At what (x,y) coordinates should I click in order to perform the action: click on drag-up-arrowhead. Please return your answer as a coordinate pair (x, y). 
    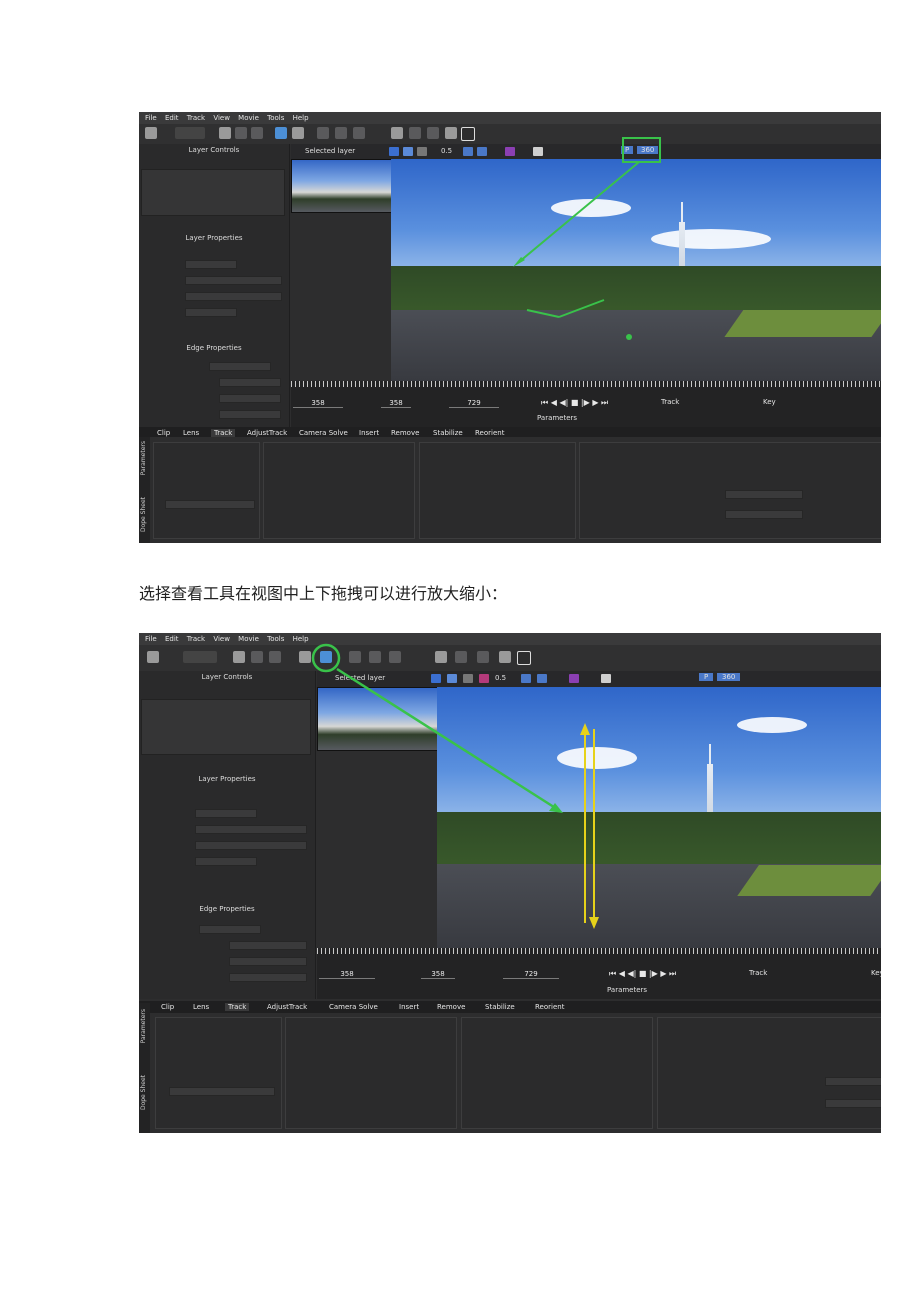
    Looking at the image, I should click on (585, 729).